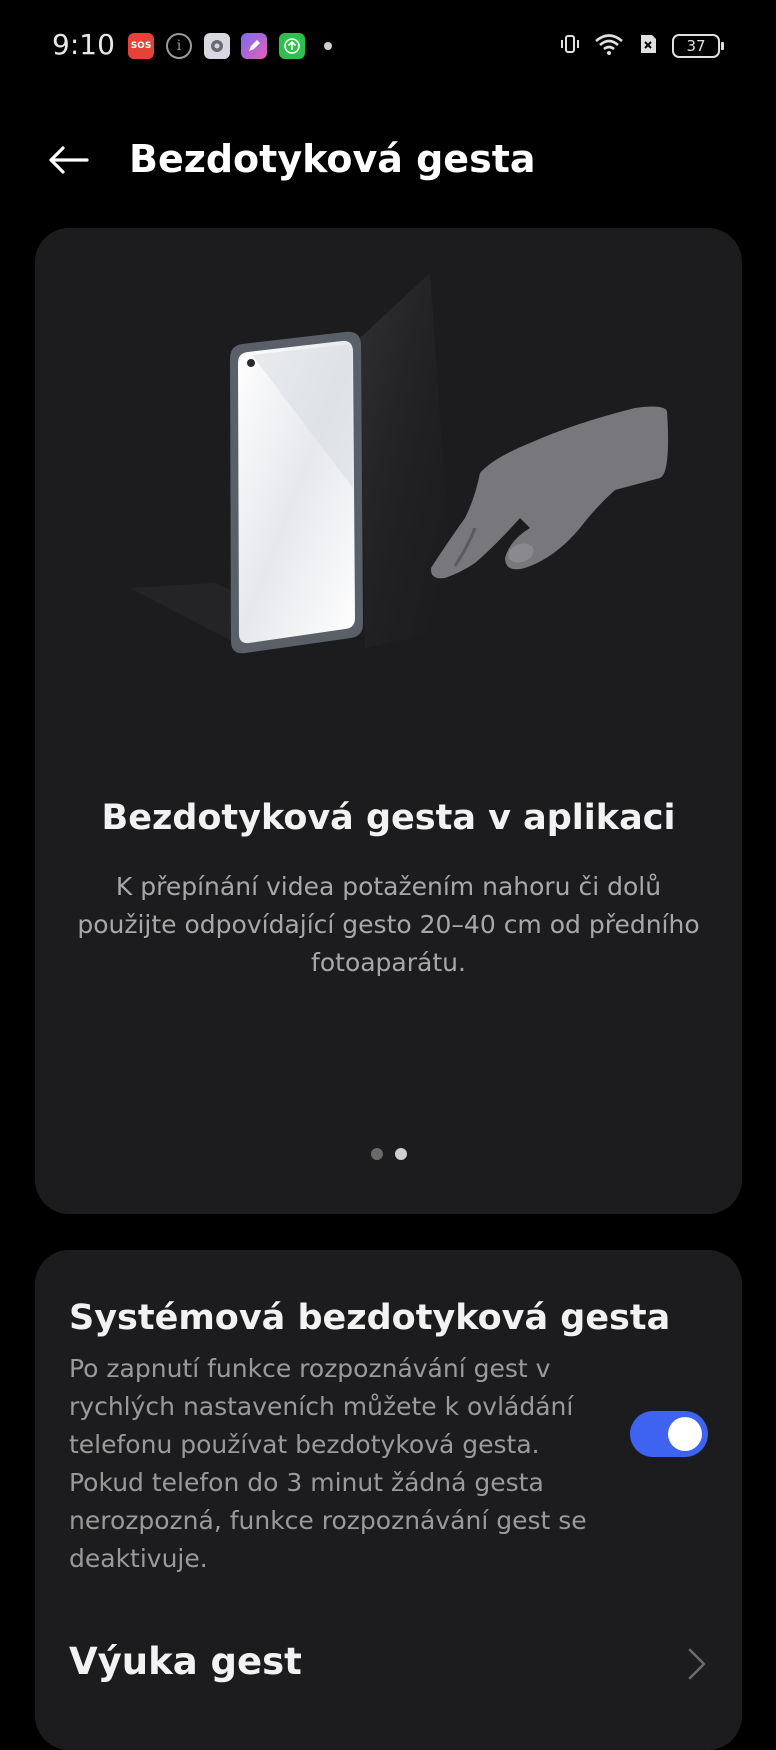 This screenshot has height=1750, width=776. What do you see at coordinates (685, 1434) in the screenshot?
I see `toggle-knob` at bounding box center [685, 1434].